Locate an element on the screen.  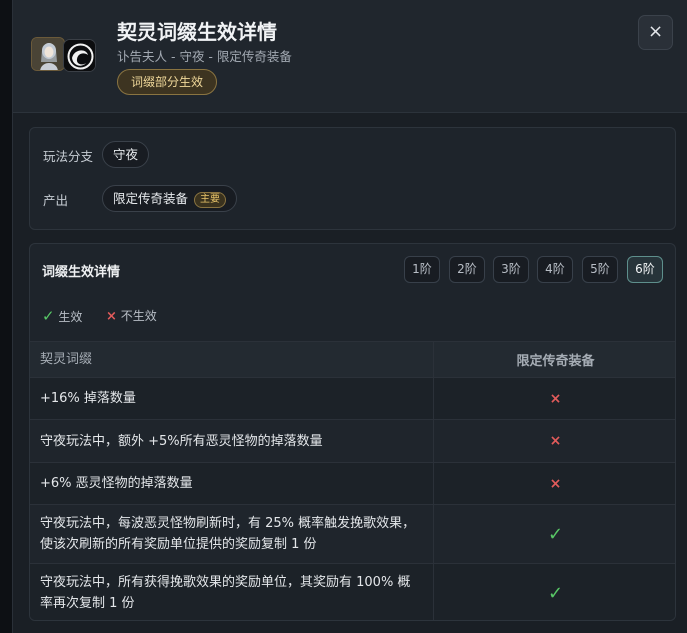
legend-active: ✓ 生效 is located at coordinates (62, 316).